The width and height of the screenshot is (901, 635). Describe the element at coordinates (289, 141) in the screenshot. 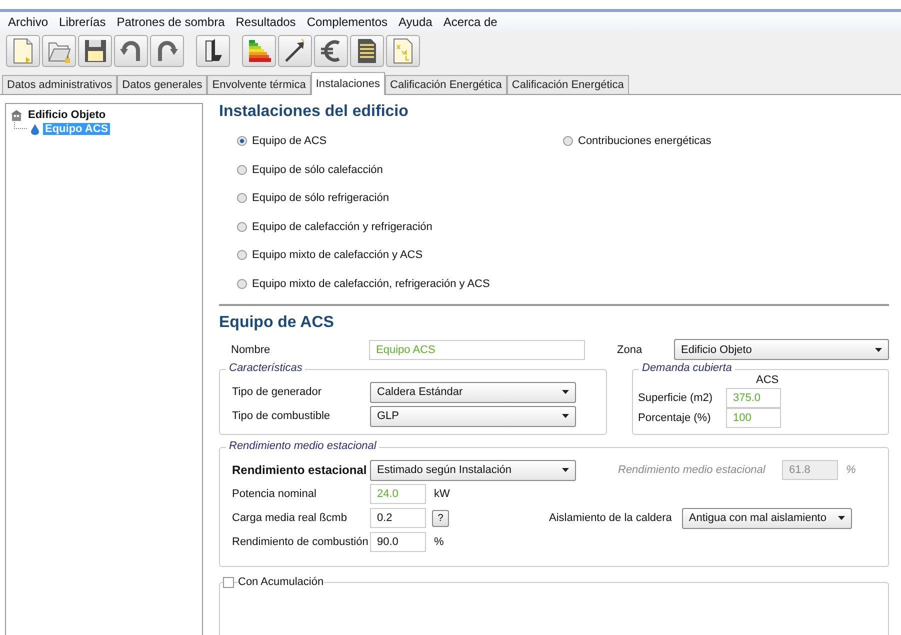

I see `radio-label: Equipo de ACS` at that location.